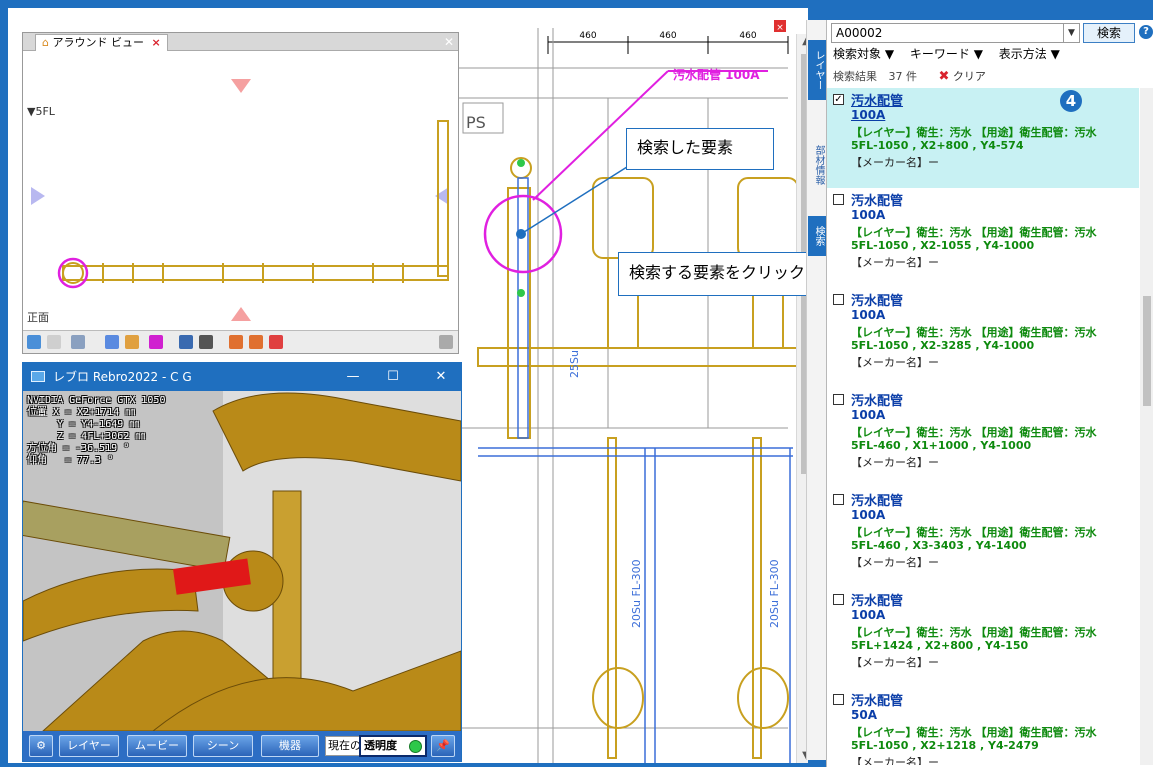 Image resolution: width=1153 pixels, height=767 pixels. Describe the element at coordinates (864, 715) in the screenshot. I see `result-size: 50A` at that location.